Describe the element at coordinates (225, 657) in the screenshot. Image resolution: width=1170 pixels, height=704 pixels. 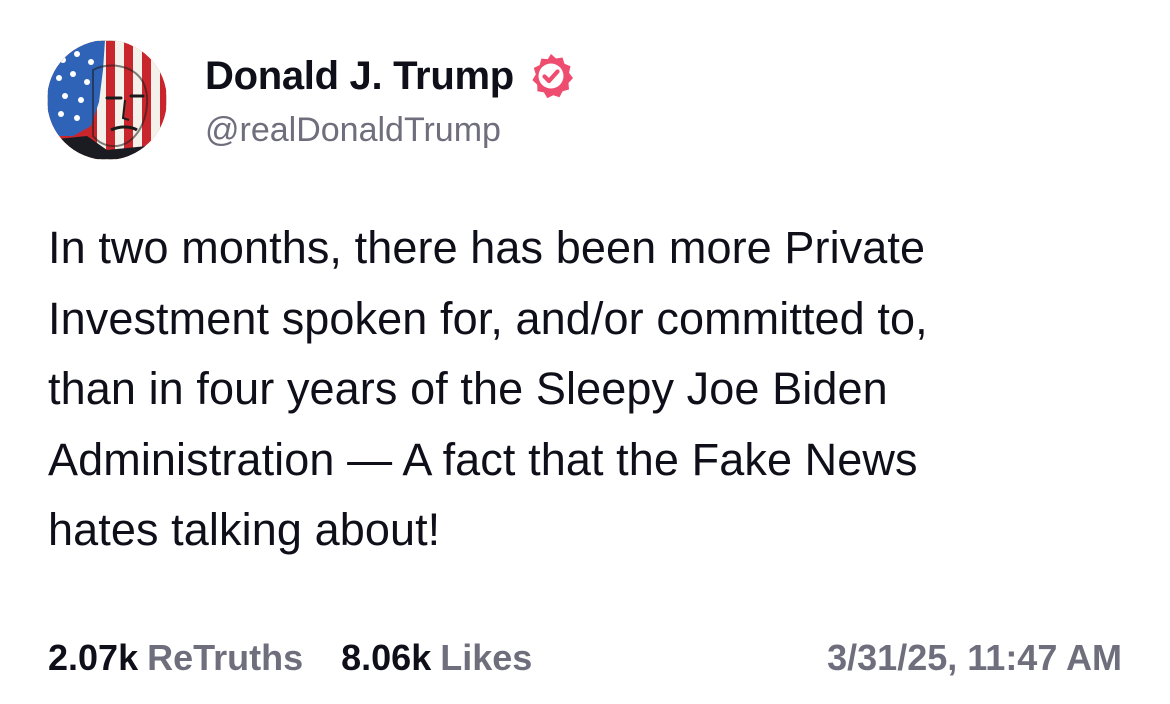
I see `retruths-label: ReTruths` at that location.